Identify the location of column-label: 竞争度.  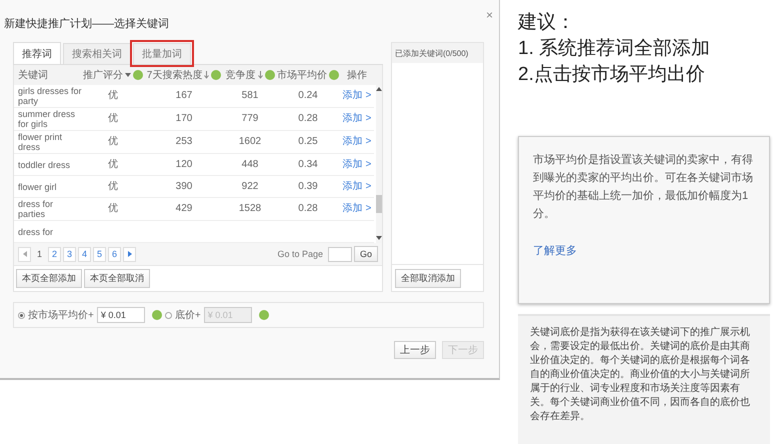
(241, 75).